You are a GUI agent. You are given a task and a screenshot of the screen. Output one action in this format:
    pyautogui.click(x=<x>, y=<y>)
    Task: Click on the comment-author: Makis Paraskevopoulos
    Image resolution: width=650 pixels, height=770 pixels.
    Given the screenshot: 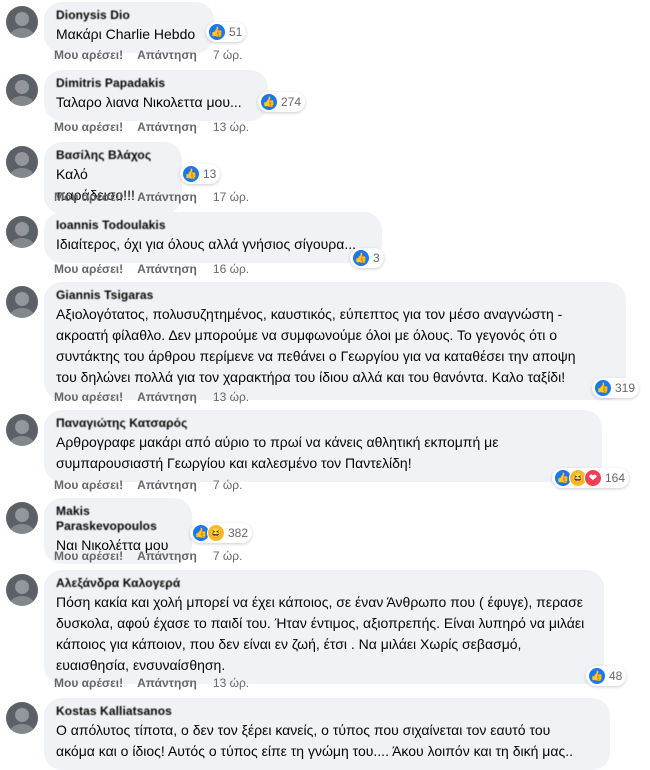 What is the action you would take?
    pyautogui.click(x=118, y=519)
    